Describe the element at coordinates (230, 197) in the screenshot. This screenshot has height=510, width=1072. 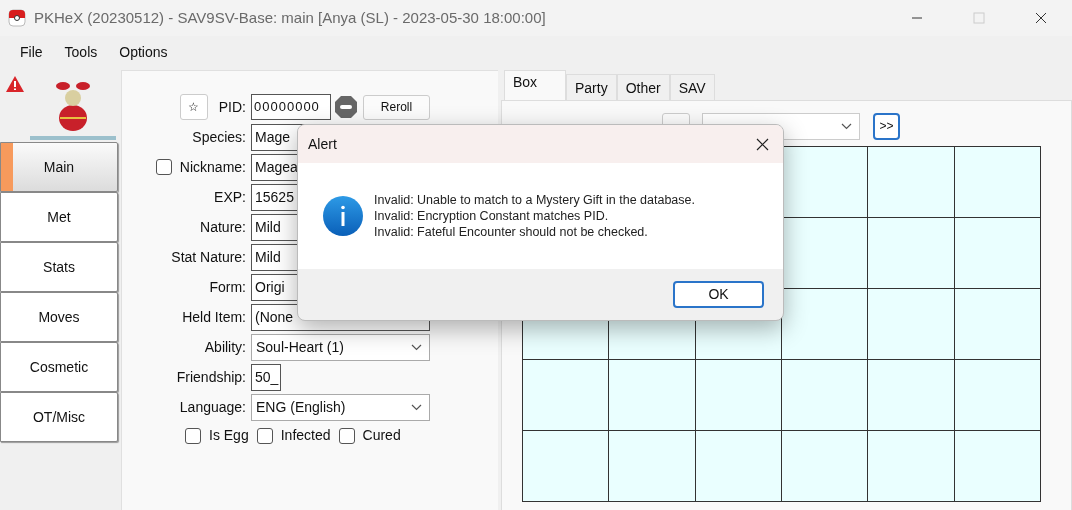
I see `field-label: EXP:` at that location.